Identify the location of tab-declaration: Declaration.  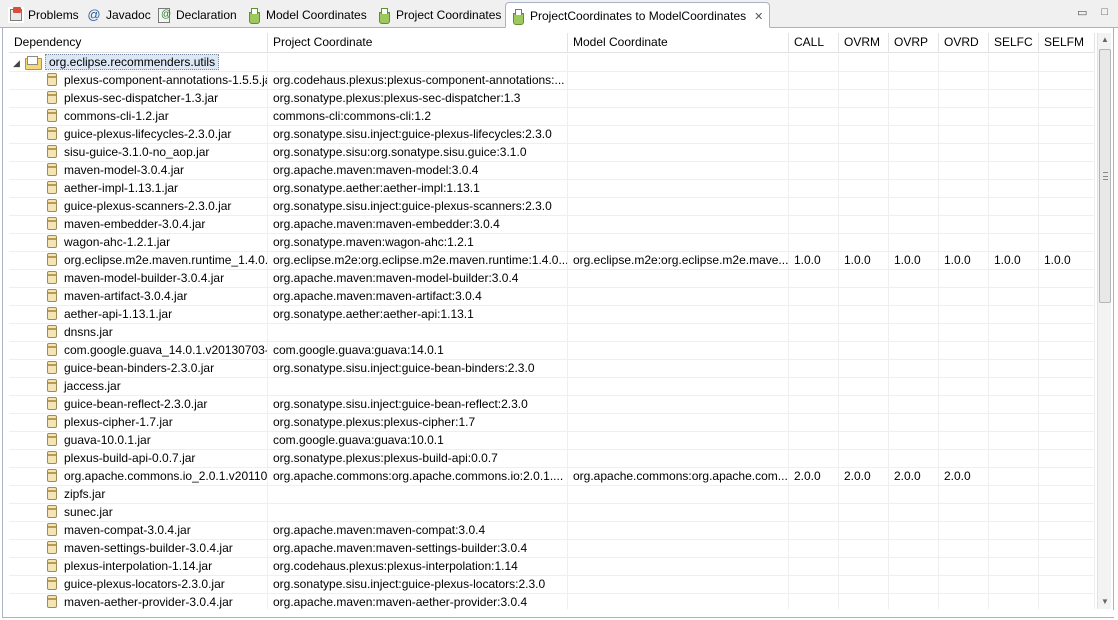
(197, 15).